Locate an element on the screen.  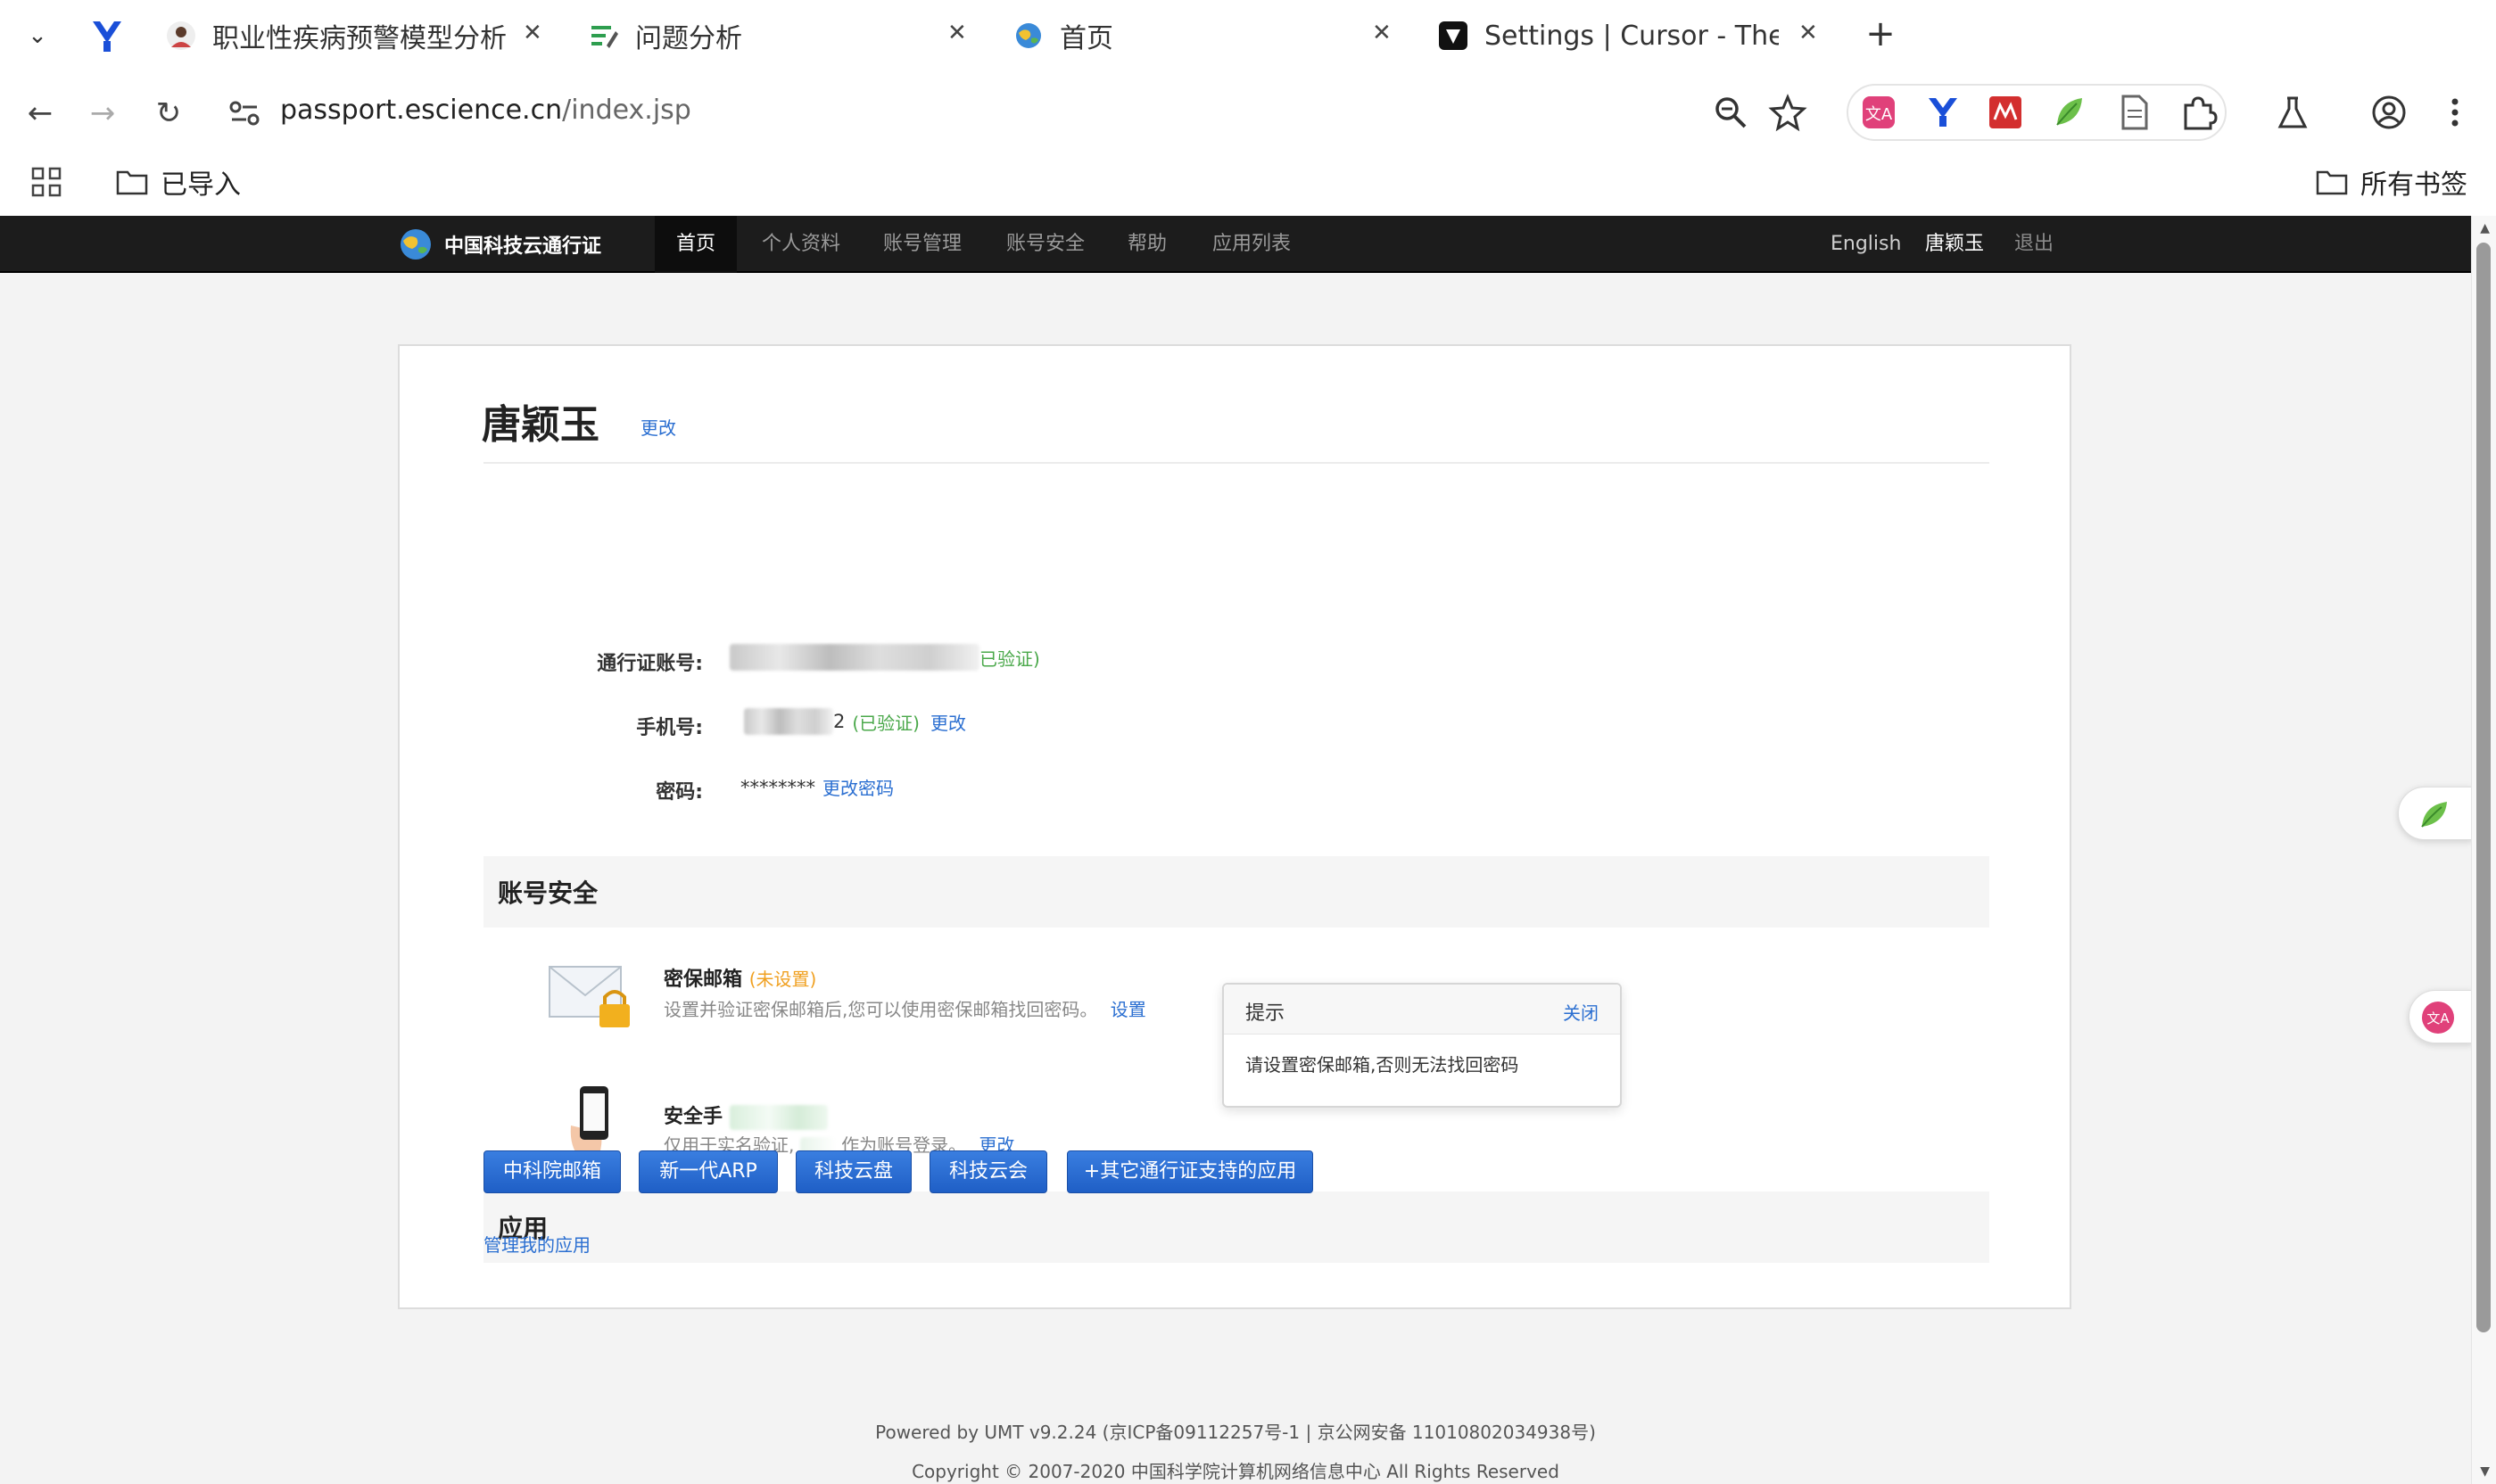
nav-english: English is located at coordinates (1866, 245).